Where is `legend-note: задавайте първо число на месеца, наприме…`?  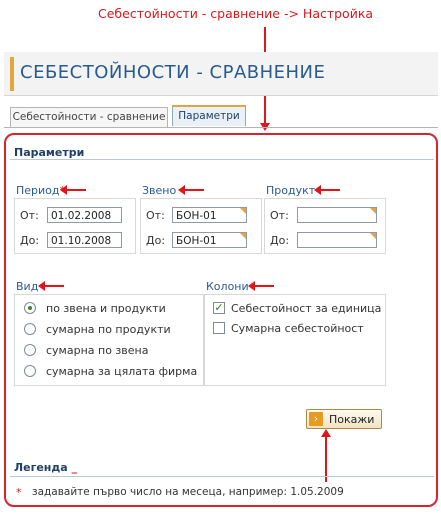 legend-note: задавайте първо число на месеца, наприме… is located at coordinates (188, 492).